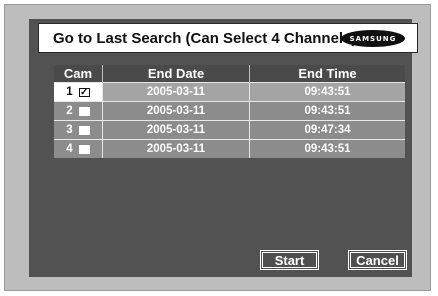 Image resolution: width=438 pixels, height=296 pixels. What do you see at coordinates (176, 74) in the screenshot?
I see `column-header-end-date: End Date` at bounding box center [176, 74].